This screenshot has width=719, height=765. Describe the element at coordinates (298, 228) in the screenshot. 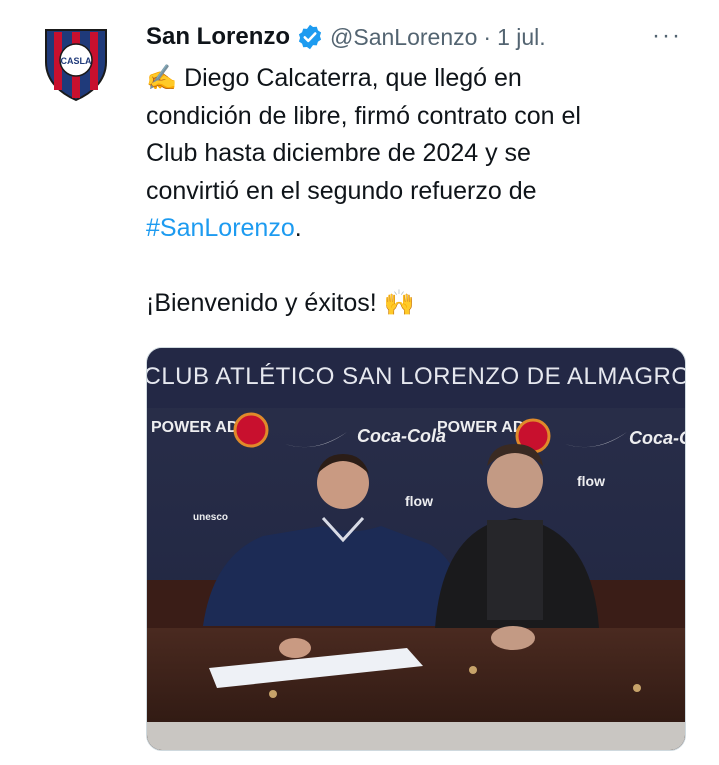

I see `hashtag-suffix: .` at that location.